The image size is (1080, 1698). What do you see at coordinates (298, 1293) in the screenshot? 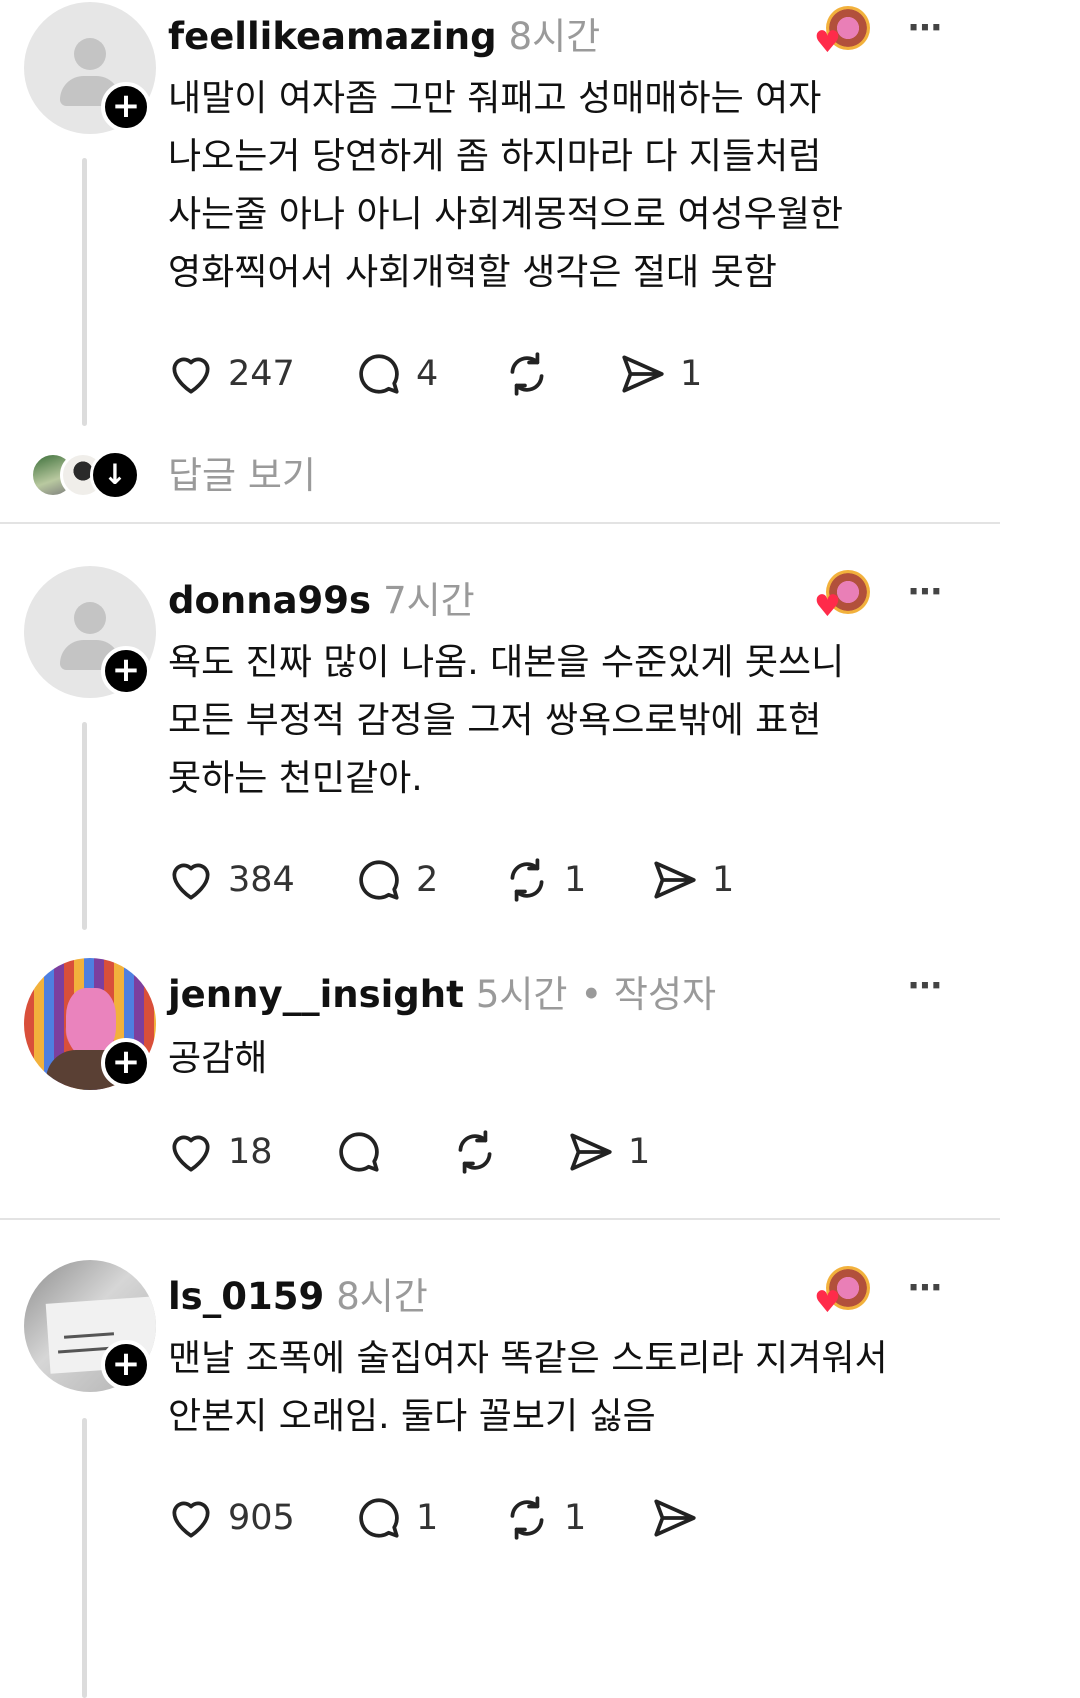
I see `username: ls_0159 8시간` at bounding box center [298, 1293].